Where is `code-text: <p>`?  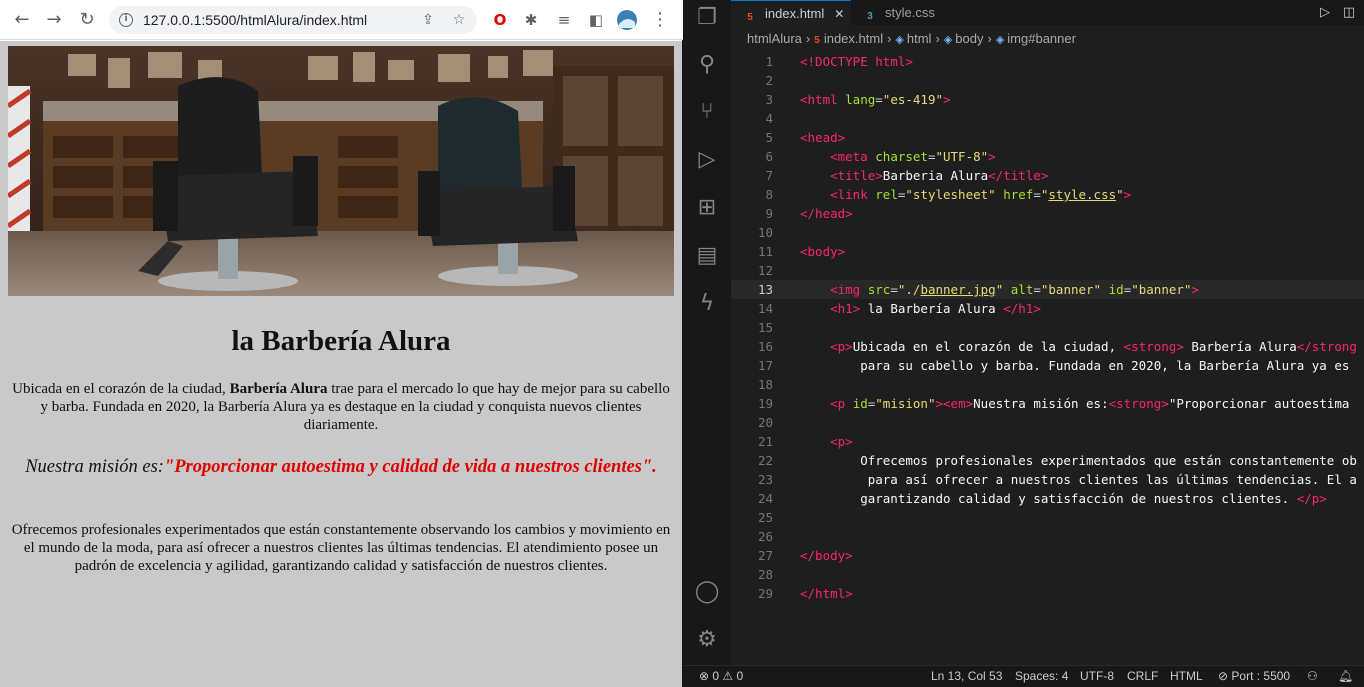 code-text: <p> is located at coordinates (841, 441).